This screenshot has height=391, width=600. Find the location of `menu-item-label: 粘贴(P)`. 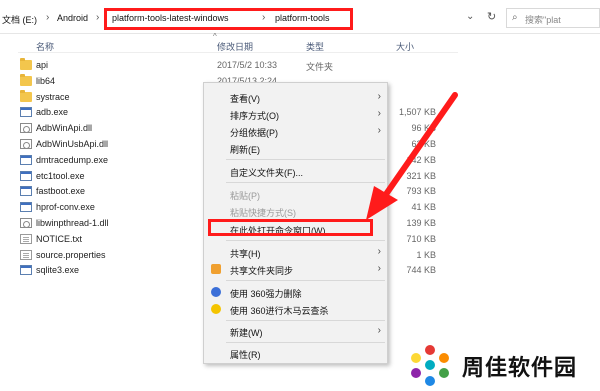

menu-item-label: 粘贴(P) is located at coordinates (245, 196).